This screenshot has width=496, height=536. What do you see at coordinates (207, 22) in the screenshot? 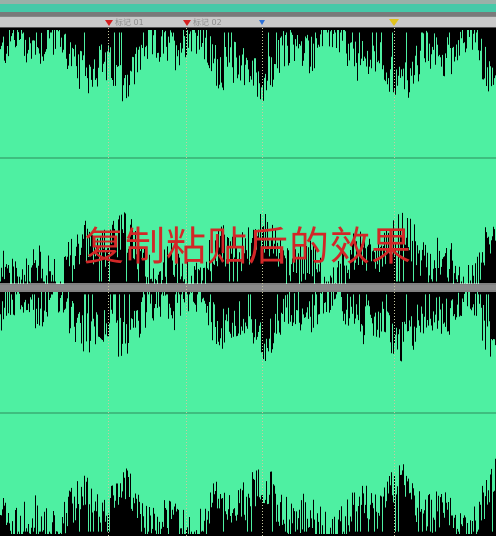
I see `marker-label: 标记 02` at bounding box center [207, 22].